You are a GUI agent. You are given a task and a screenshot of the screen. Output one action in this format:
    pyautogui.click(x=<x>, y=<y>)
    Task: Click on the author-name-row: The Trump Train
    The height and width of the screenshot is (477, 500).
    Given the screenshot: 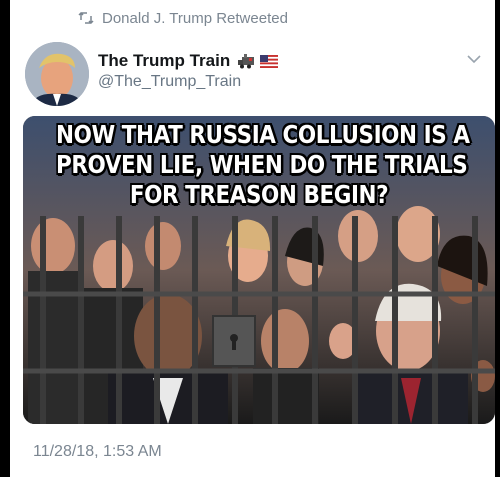 What is the action you would take?
    pyautogui.click(x=188, y=61)
    